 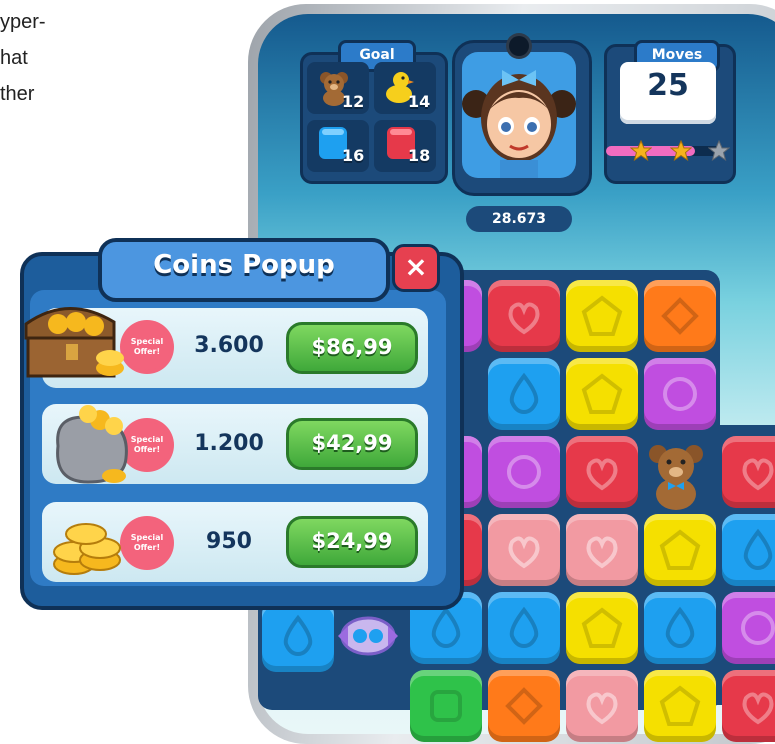 What do you see at coordinates (353, 155) in the screenshot?
I see `goal-count: 16` at bounding box center [353, 155].